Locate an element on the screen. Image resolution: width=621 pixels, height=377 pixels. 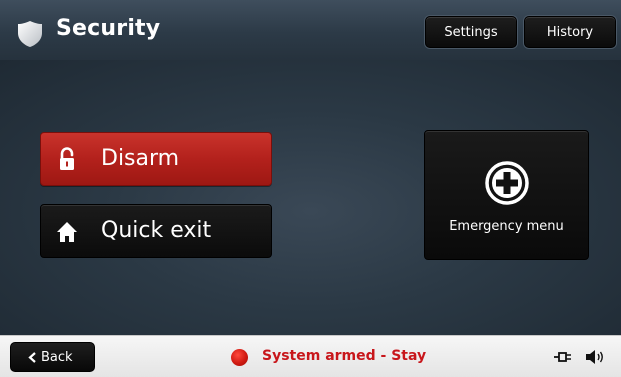
power-plug-icon is located at coordinates (562, 357).